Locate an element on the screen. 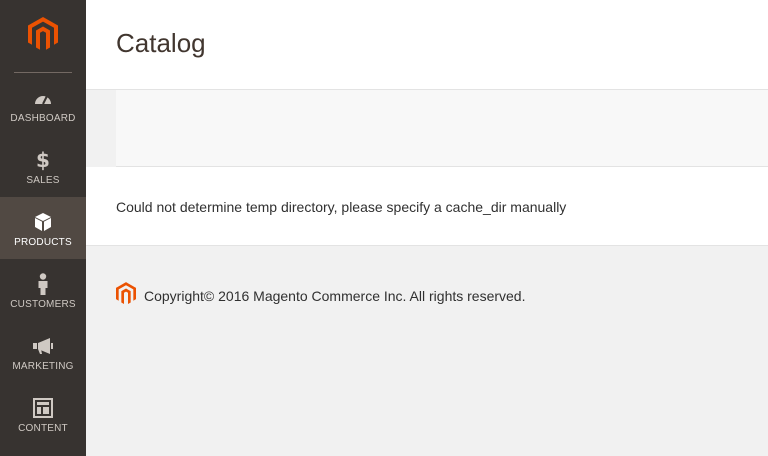  sidebar-item-label: PRODUCTS is located at coordinates (43, 242).